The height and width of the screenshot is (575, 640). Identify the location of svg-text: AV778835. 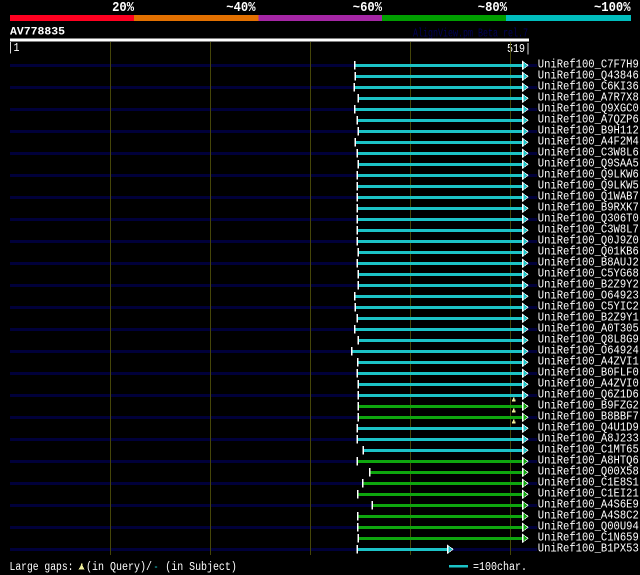
(37, 33).